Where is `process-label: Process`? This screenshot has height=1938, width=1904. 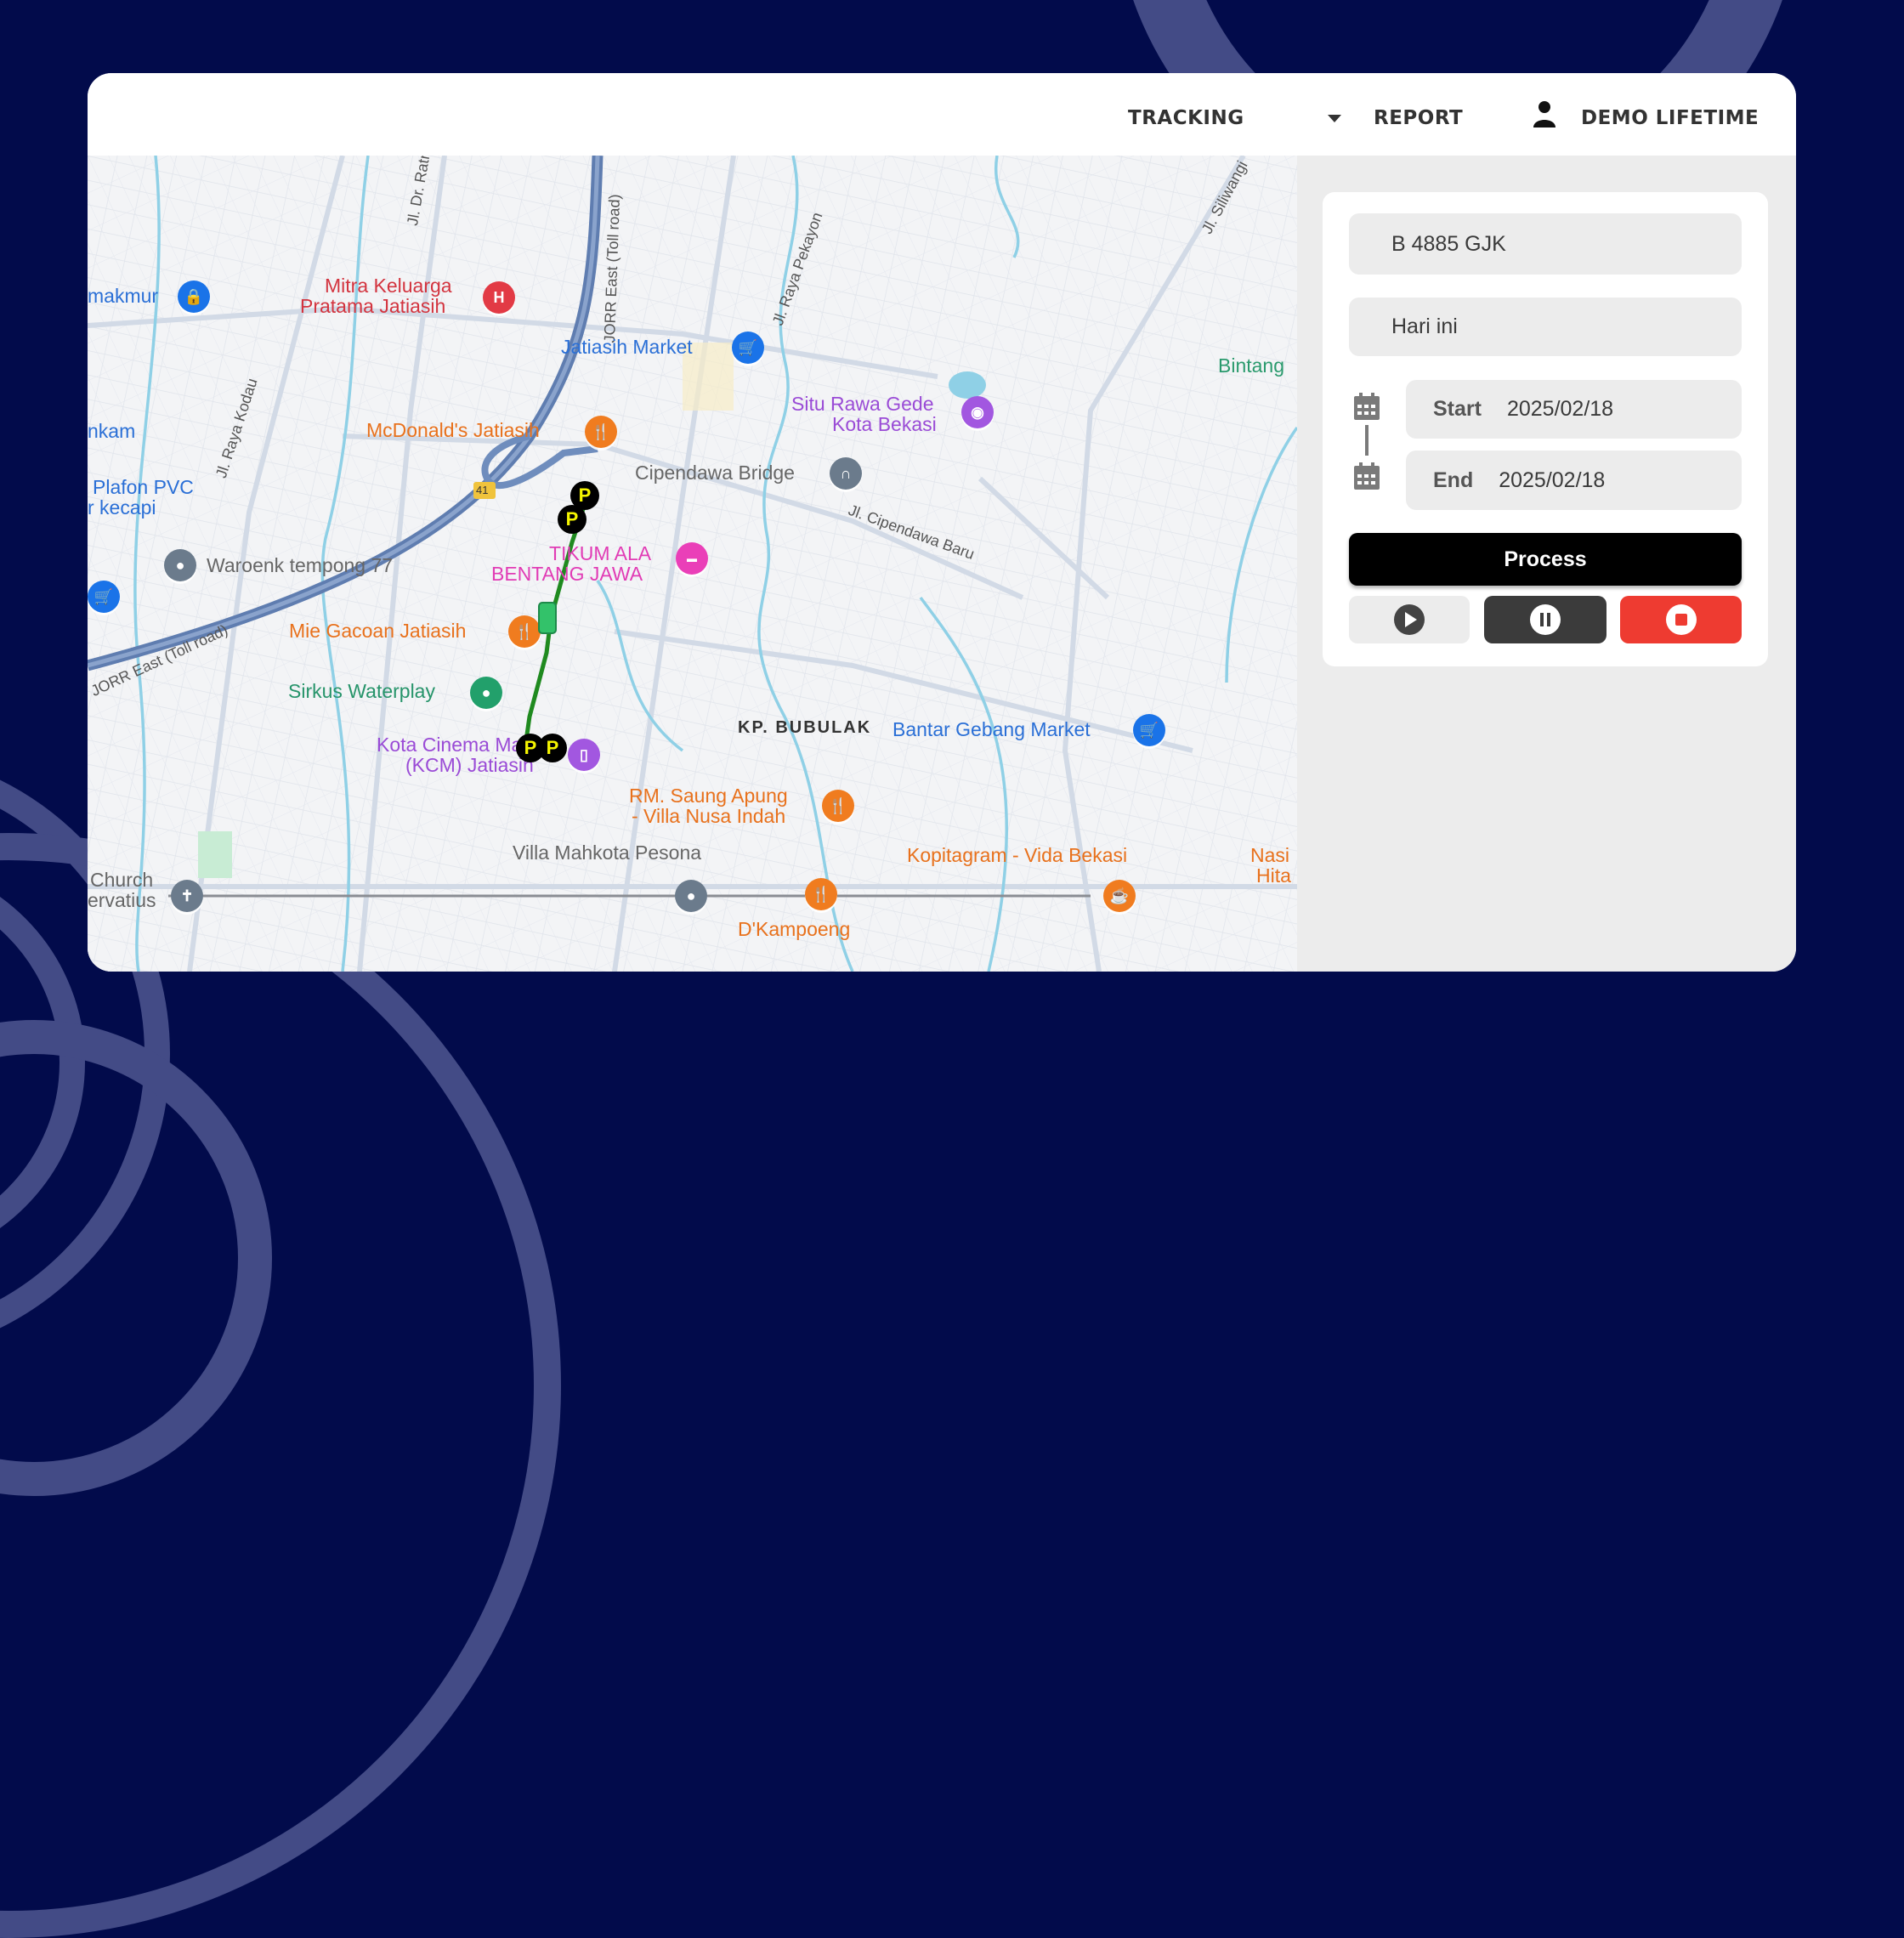 process-label: Process is located at coordinates (1545, 559).